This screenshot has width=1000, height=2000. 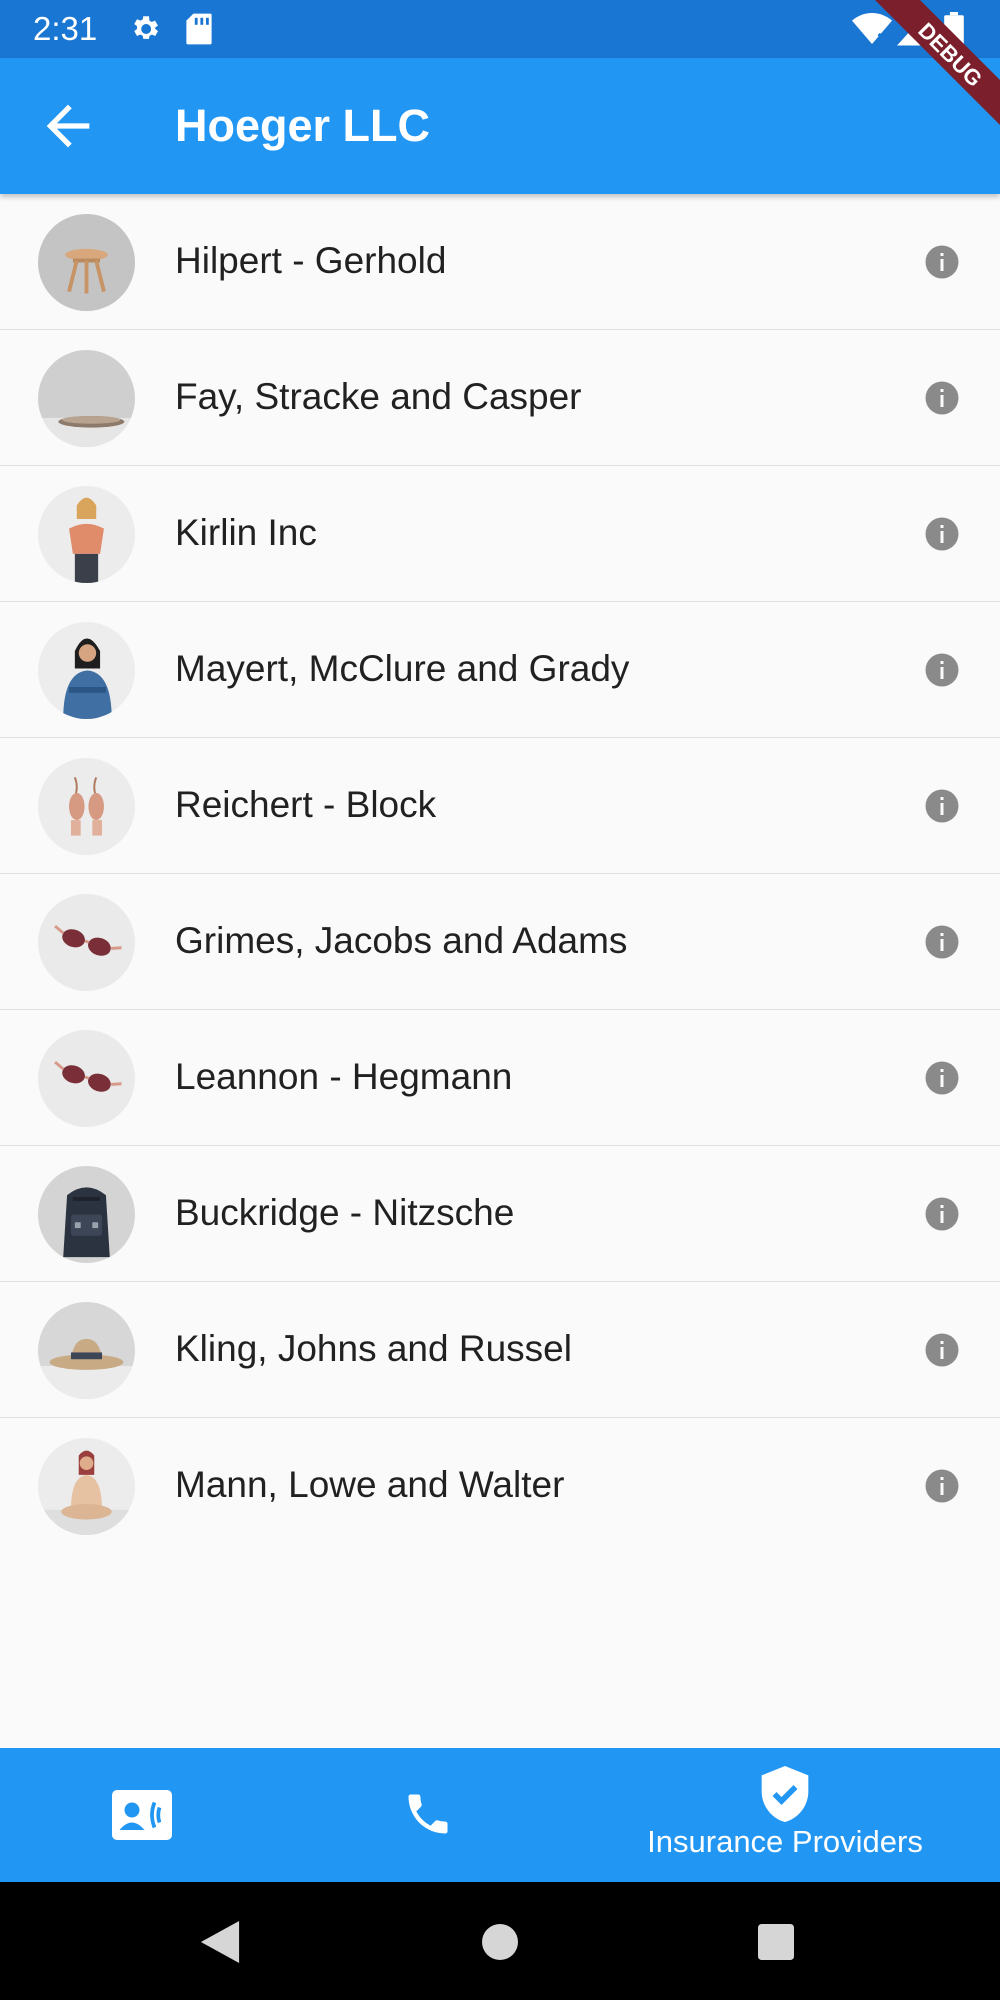 I want to click on list-item-label: Buckridge - Nitzsche, so click(x=345, y=1212).